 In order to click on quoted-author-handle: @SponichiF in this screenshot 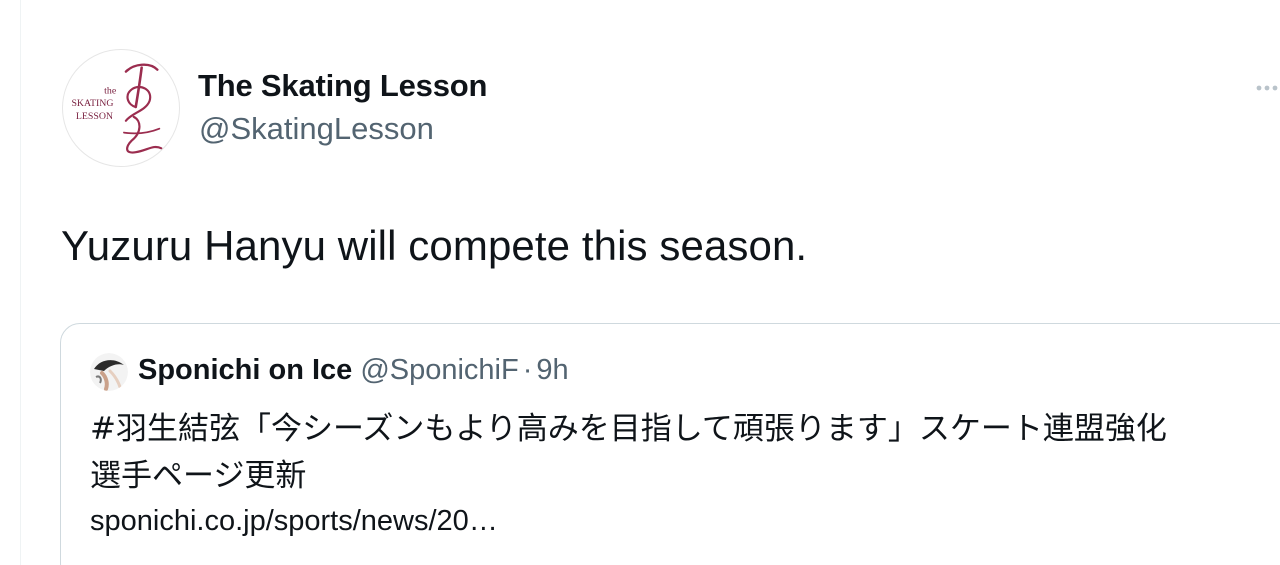, I will do `click(439, 370)`.